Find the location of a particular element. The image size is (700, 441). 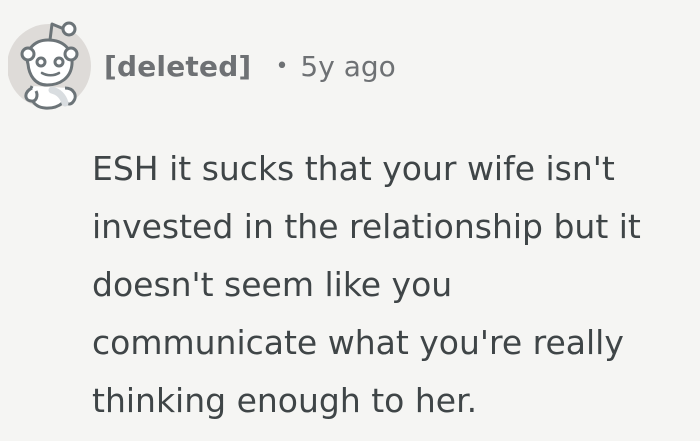

snoo-left-ear is located at coordinates (28, 54).